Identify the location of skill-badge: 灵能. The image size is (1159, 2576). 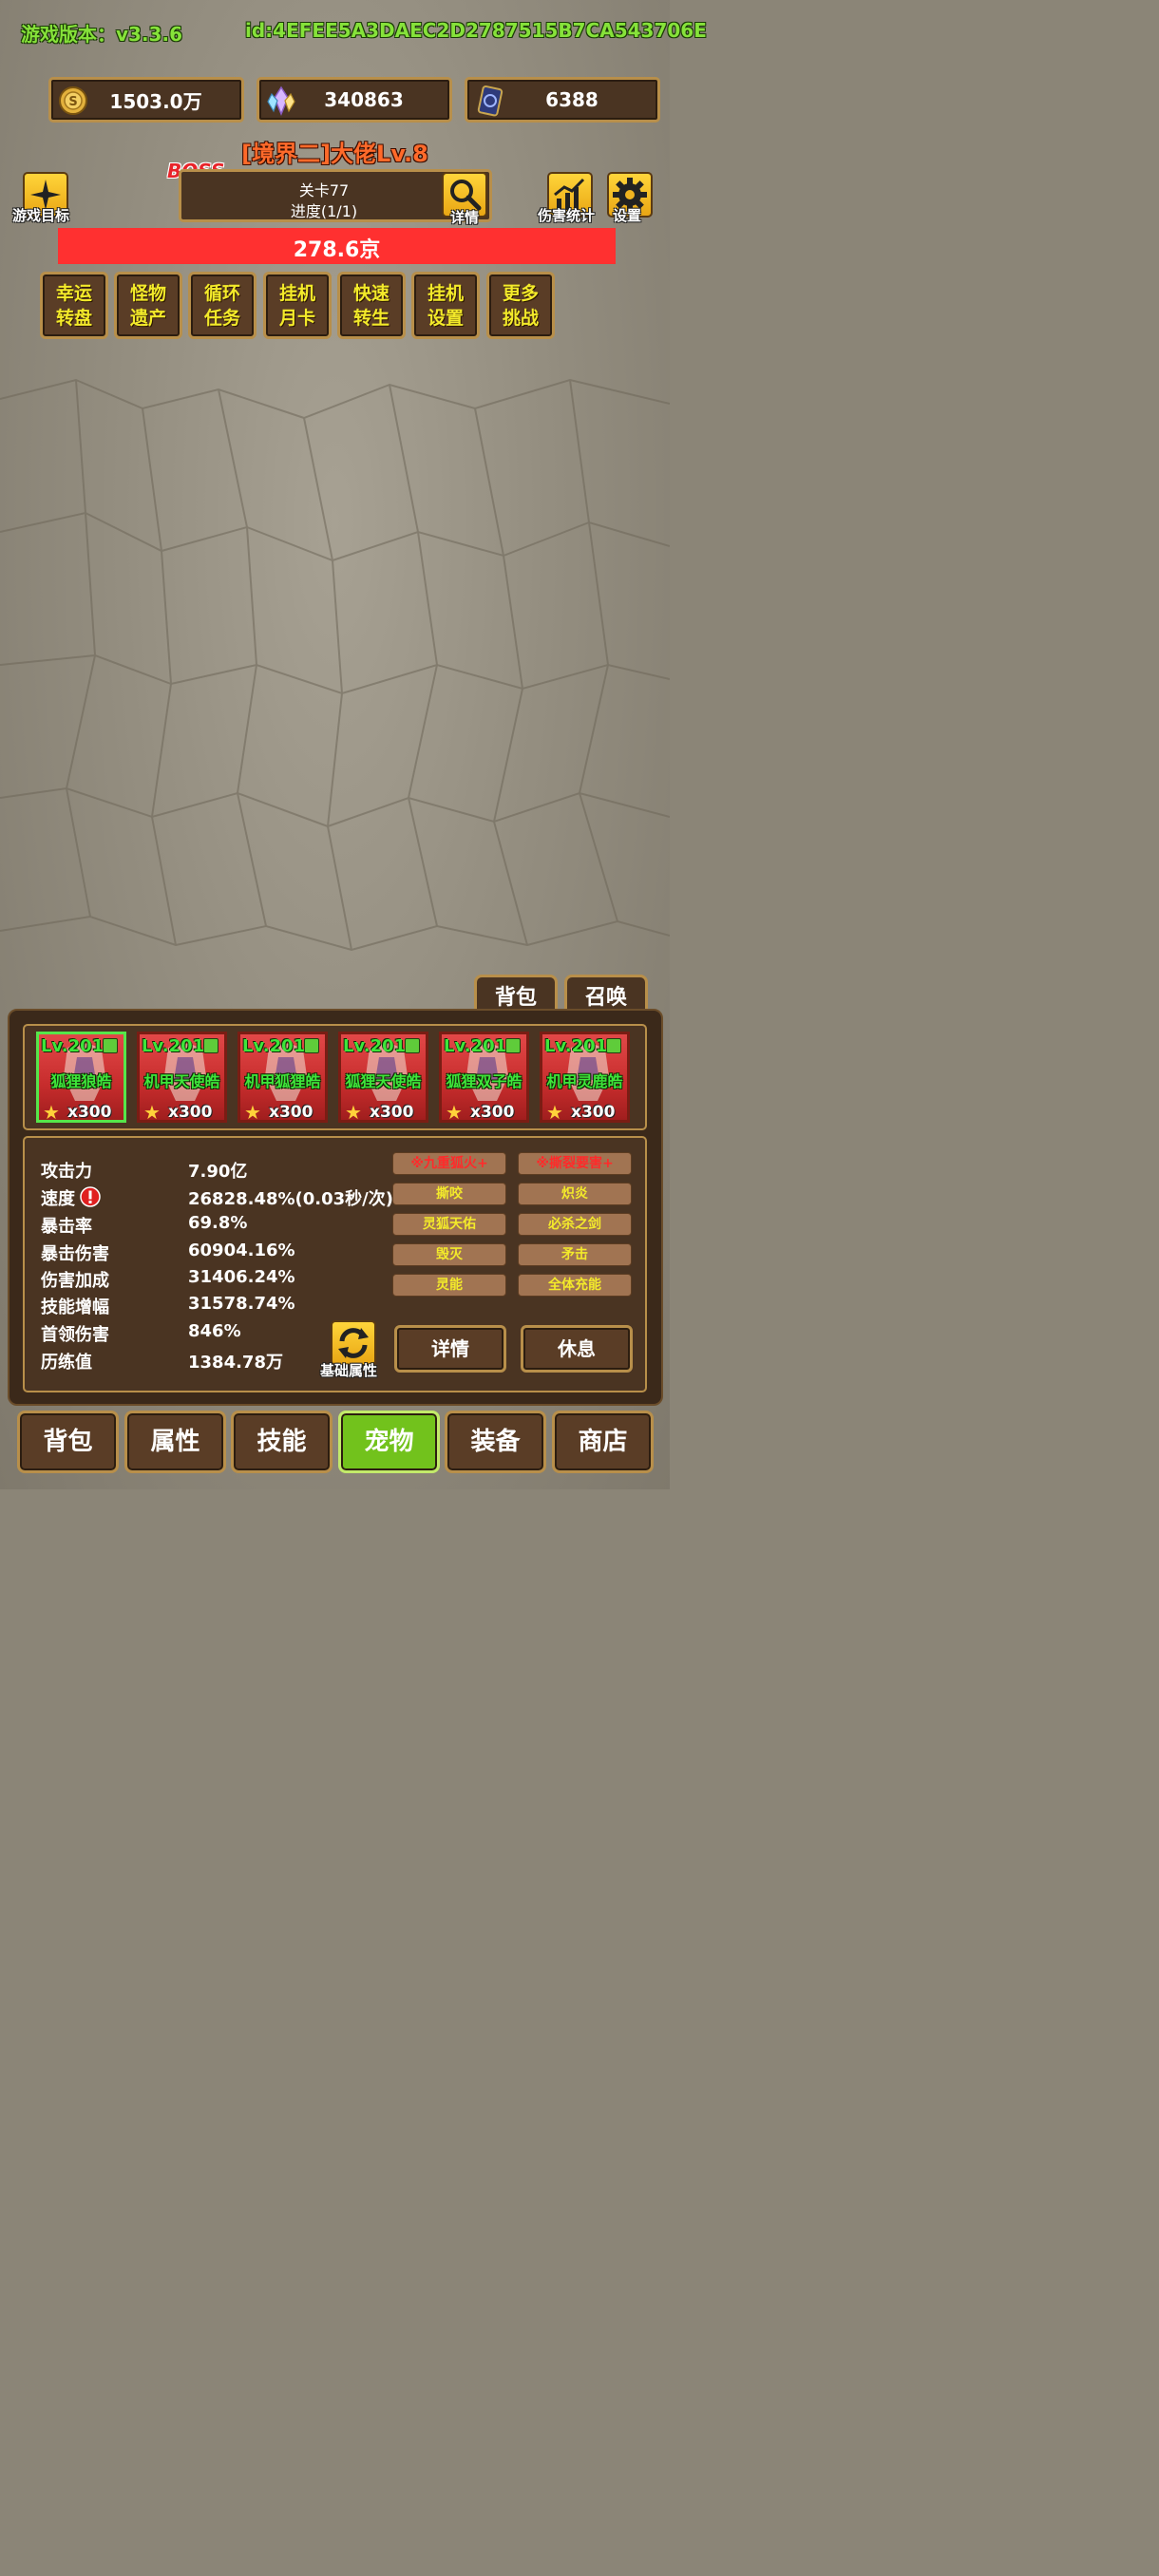
(449, 1285).